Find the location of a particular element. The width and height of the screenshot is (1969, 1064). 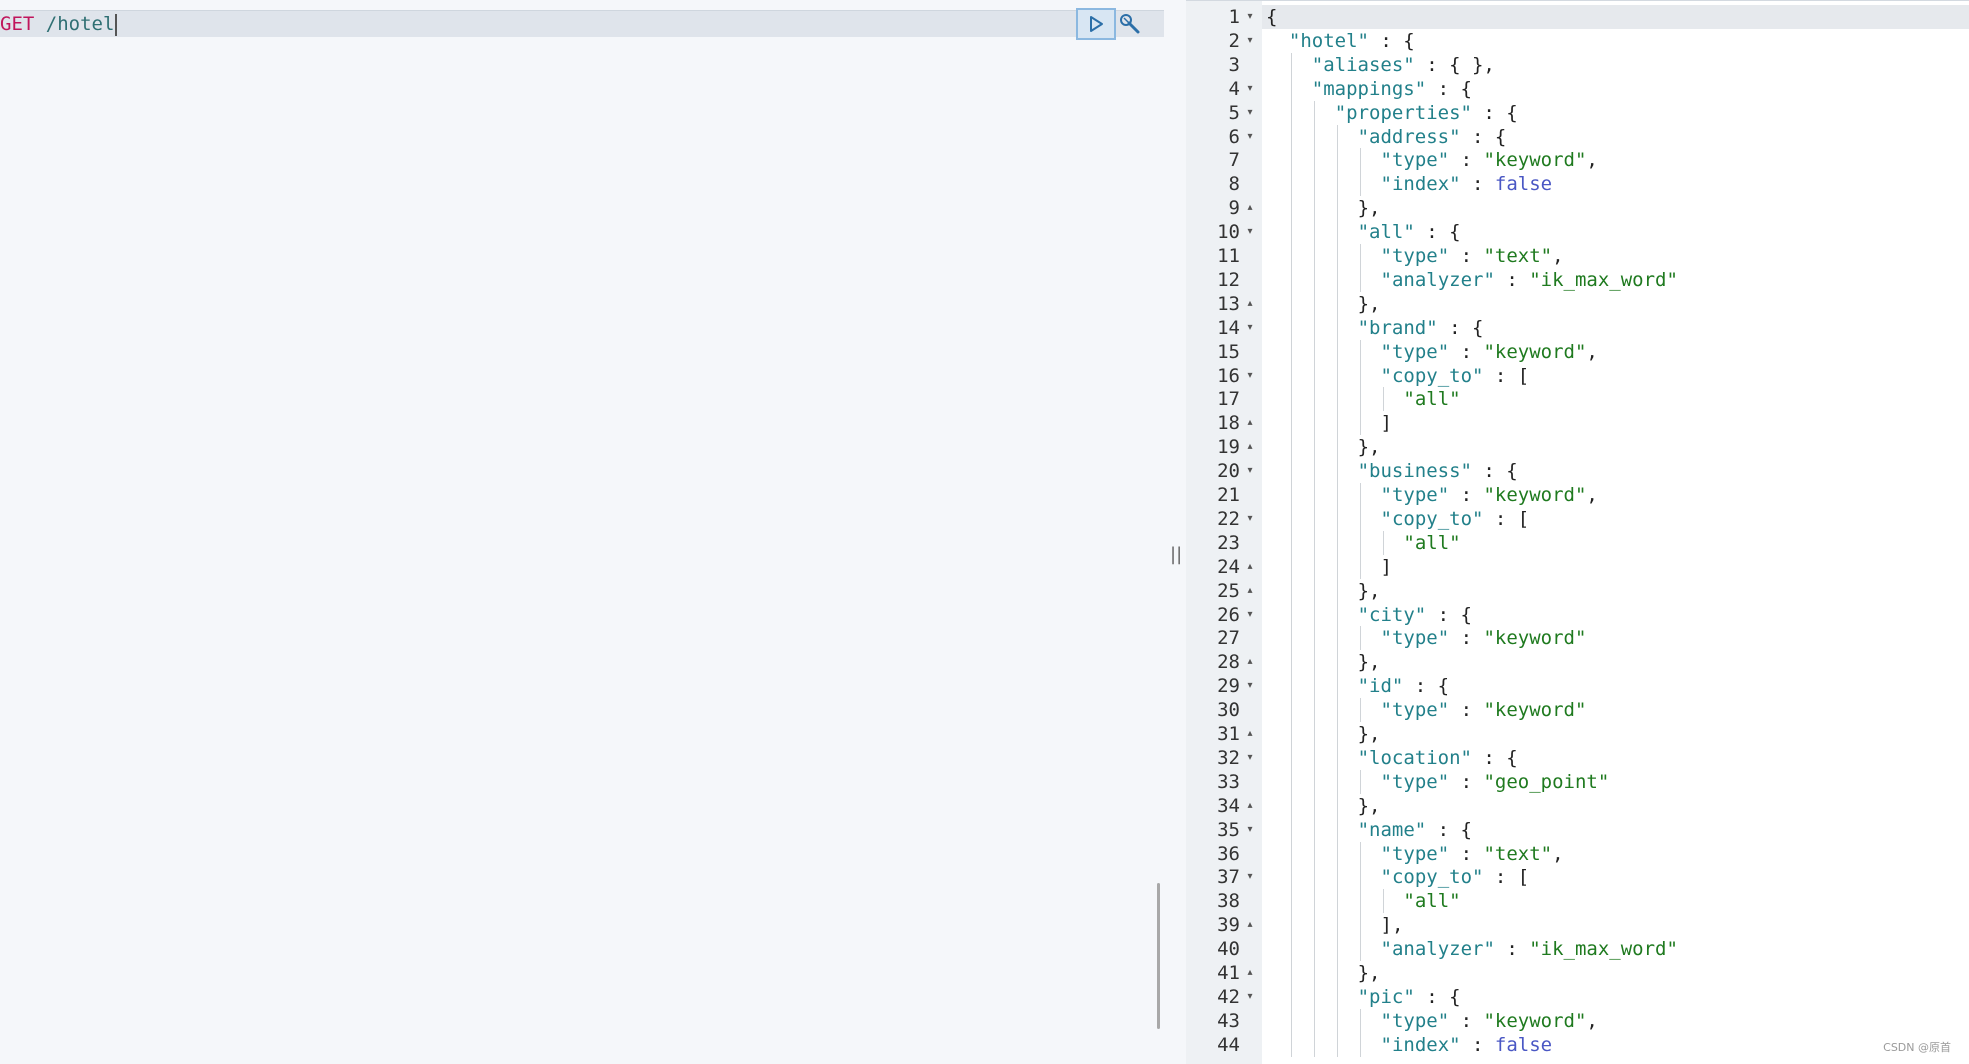

token: "all" is located at coordinates (1432, 399).